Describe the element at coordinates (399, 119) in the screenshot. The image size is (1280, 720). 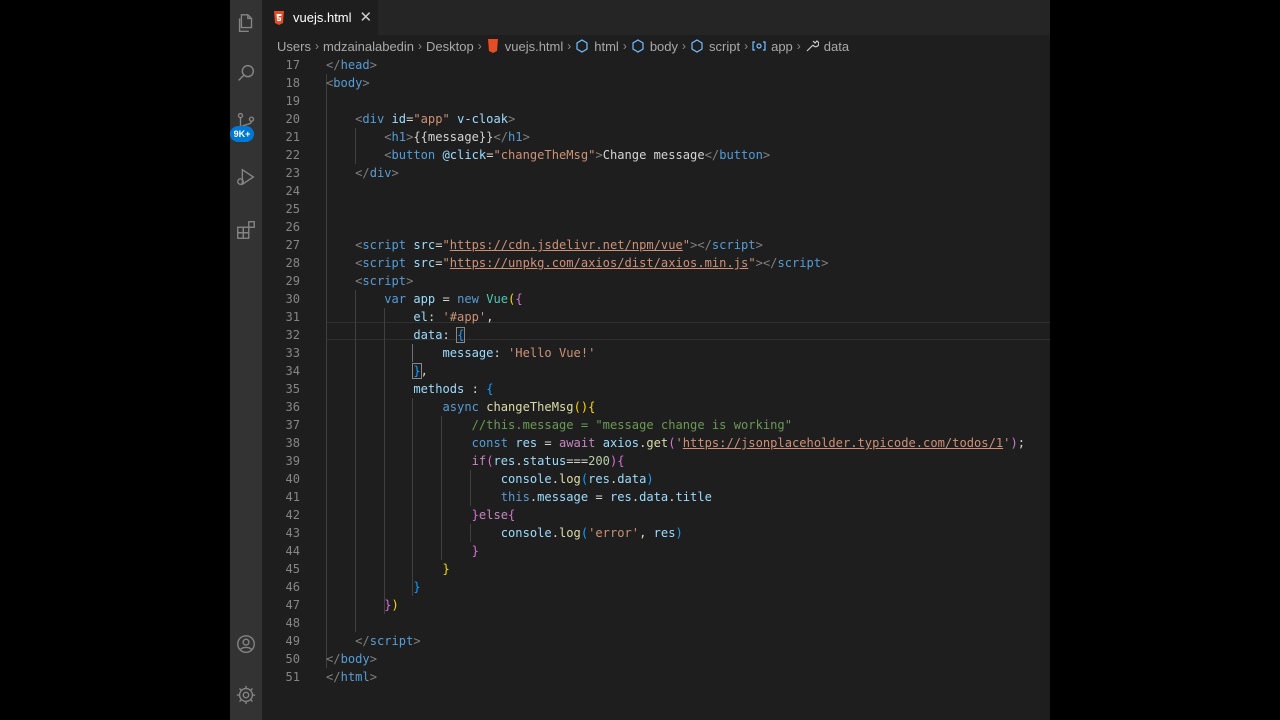
I see `code-token: id` at that location.